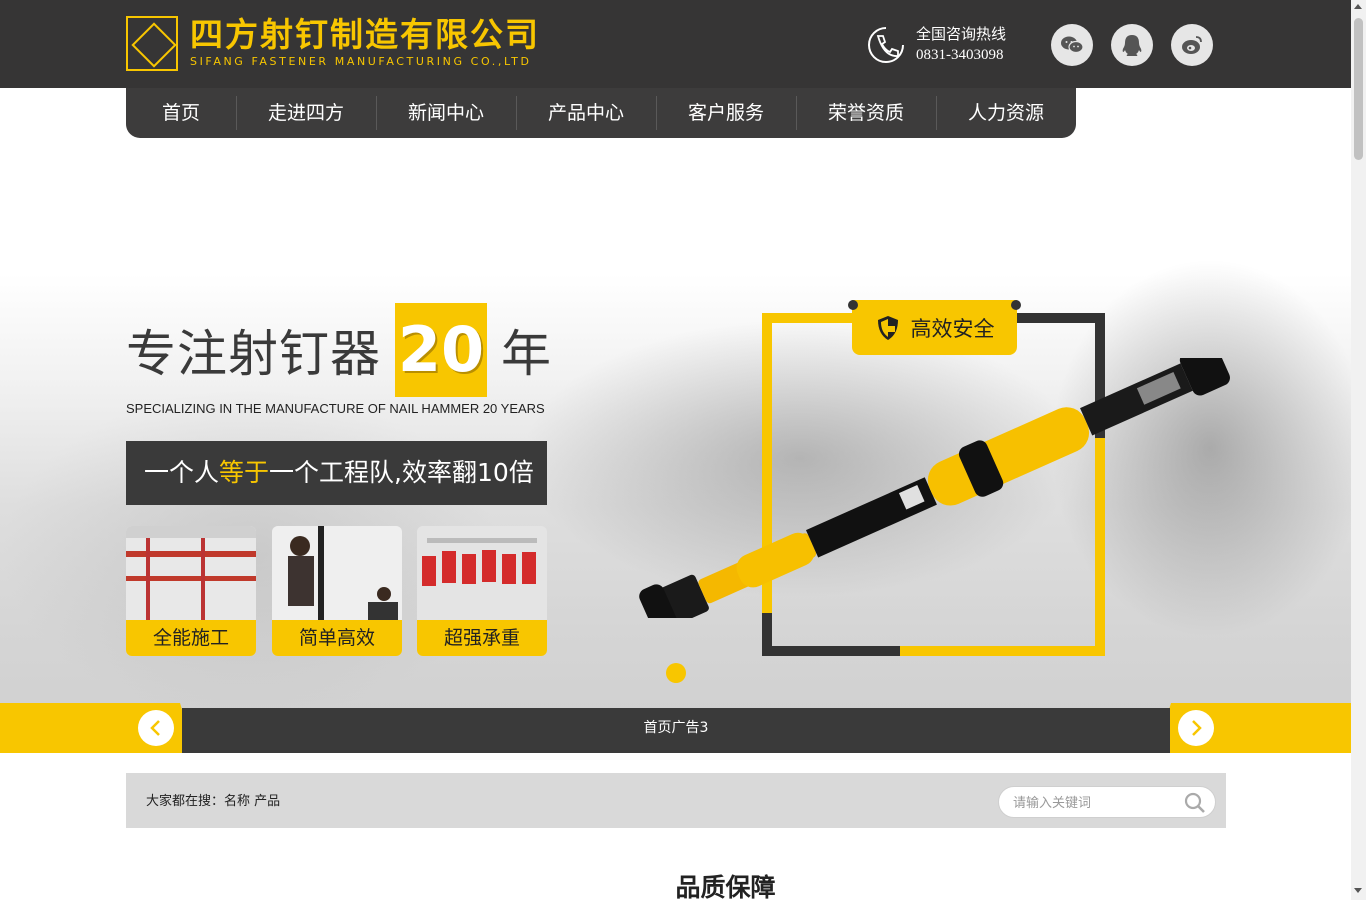 This screenshot has height=900, width=1366. Describe the element at coordinates (961, 34) in the screenshot. I see `hotline-label: 全国咨询热线` at that location.